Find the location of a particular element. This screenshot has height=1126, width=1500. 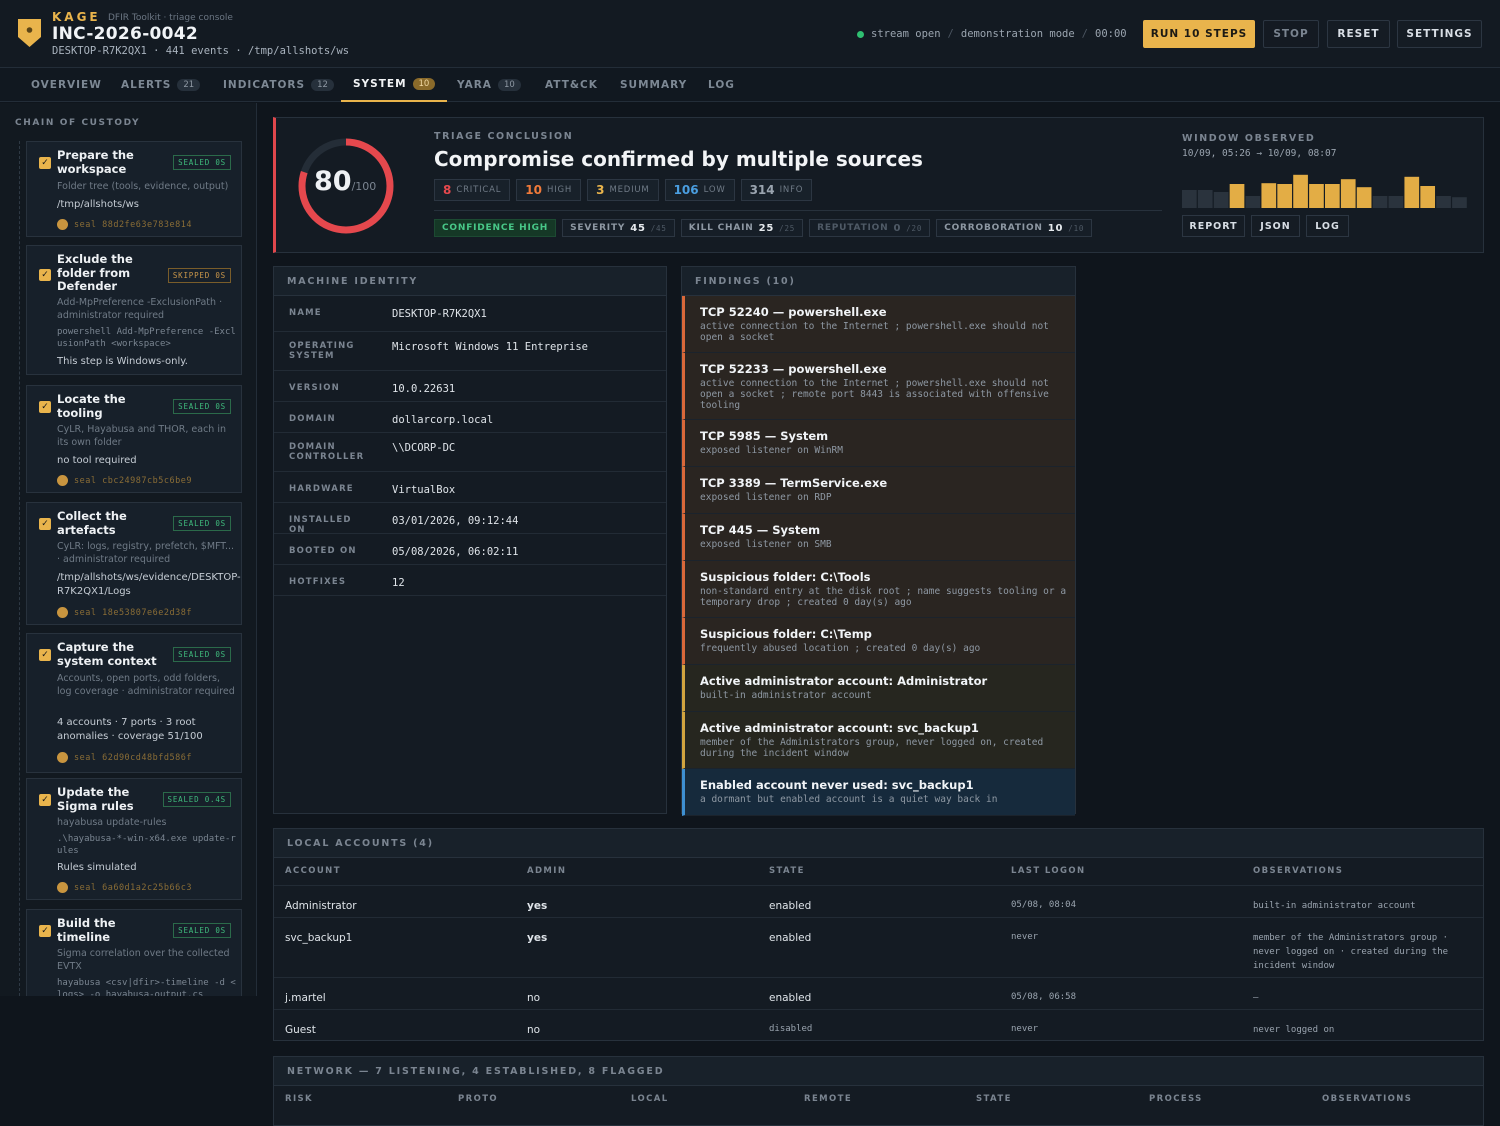

tab-indicators: INDICATORS 12 is located at coordinates (278, 85).